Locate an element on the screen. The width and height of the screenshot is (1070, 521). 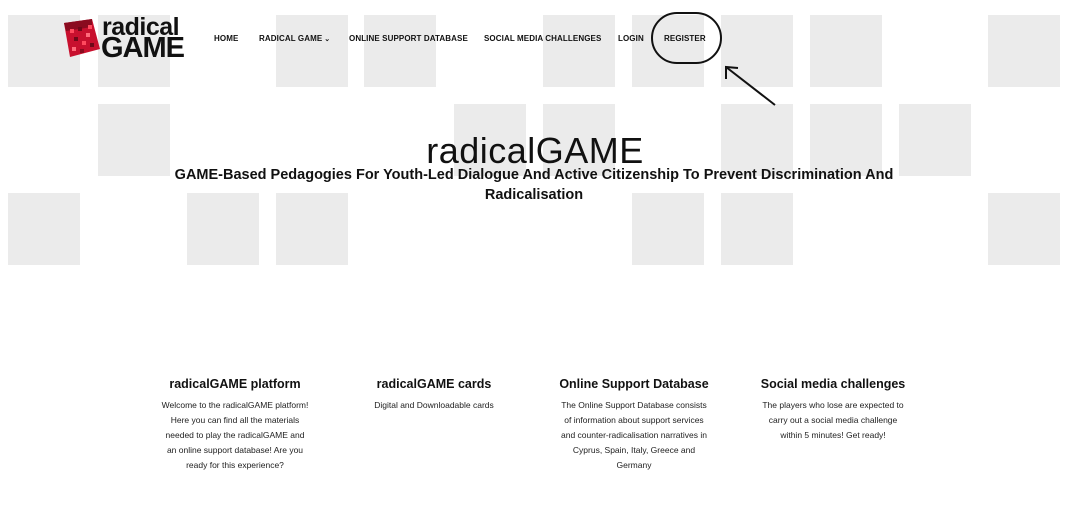
nav-online-support-database: ONLINE SUPPORT DATABASE is located at coordinates (408, 38).